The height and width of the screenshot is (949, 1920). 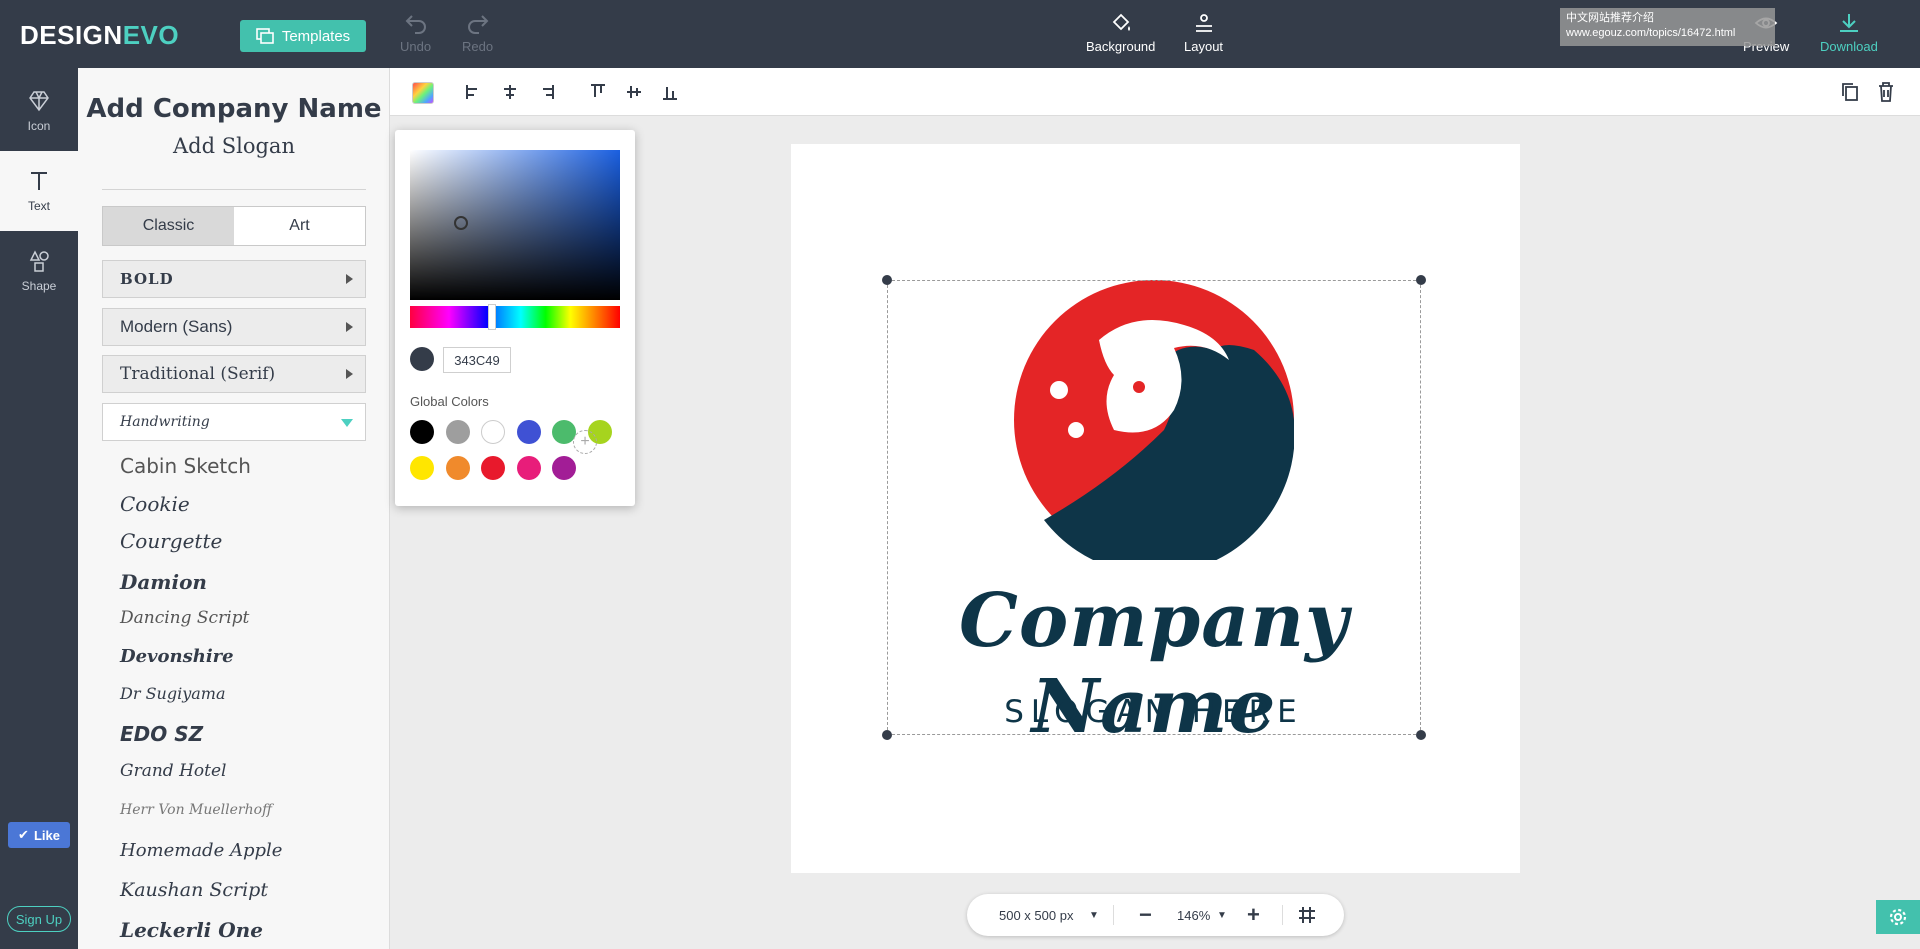 I want to click on align-right-icon, so click(x=546, y=92).